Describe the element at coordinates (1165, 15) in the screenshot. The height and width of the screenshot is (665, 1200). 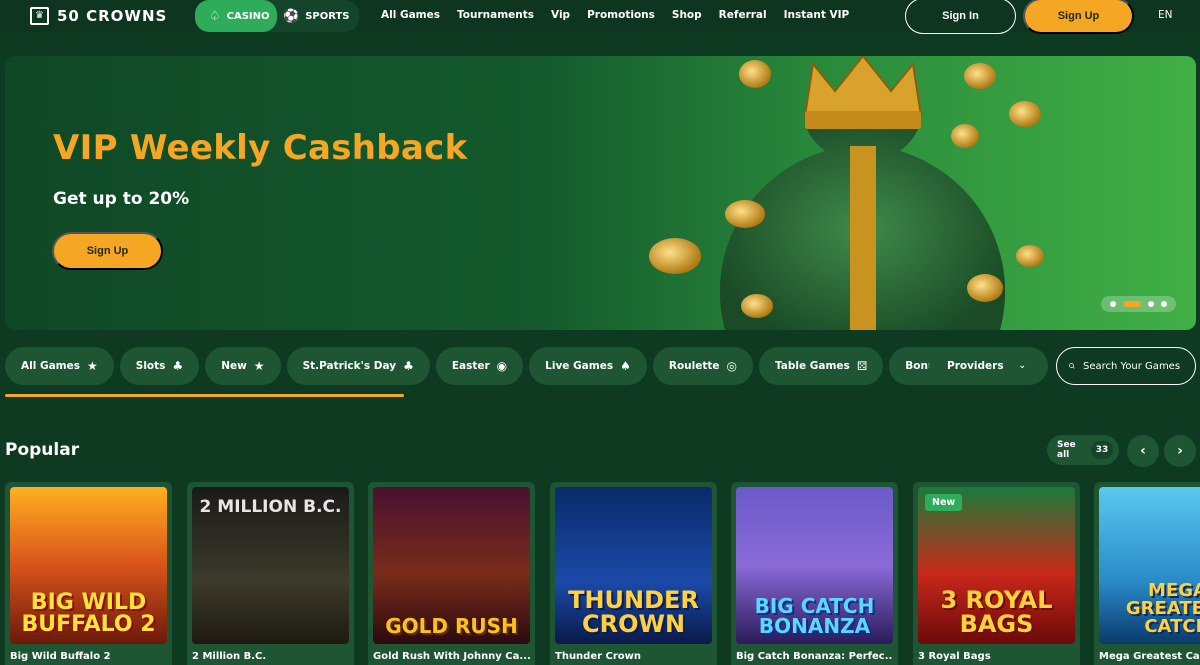
I see `language-selector: EN` at that location.